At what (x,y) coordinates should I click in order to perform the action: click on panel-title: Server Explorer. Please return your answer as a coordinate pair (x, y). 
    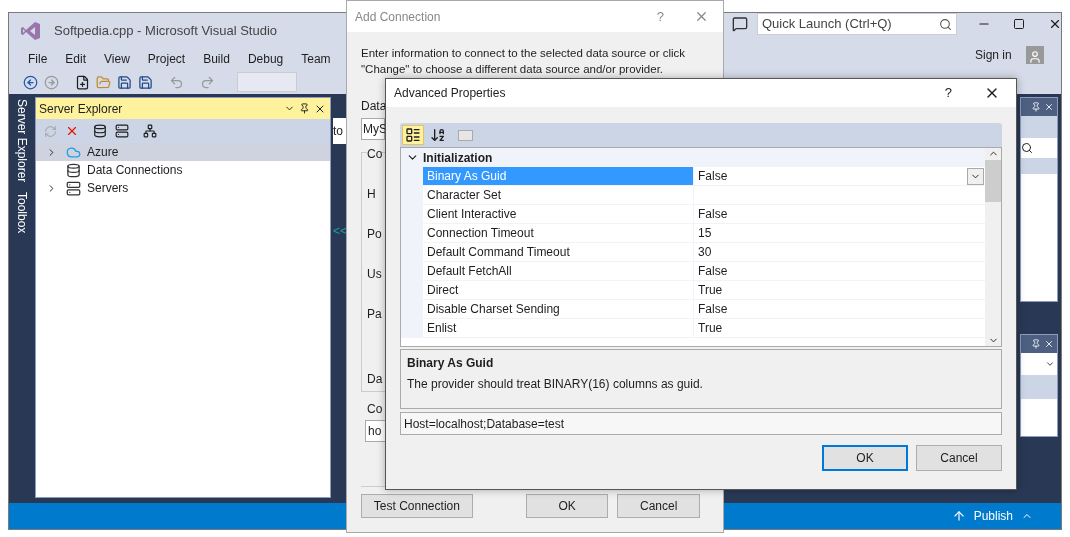
    Looking at the image, I should click on (81, 109).